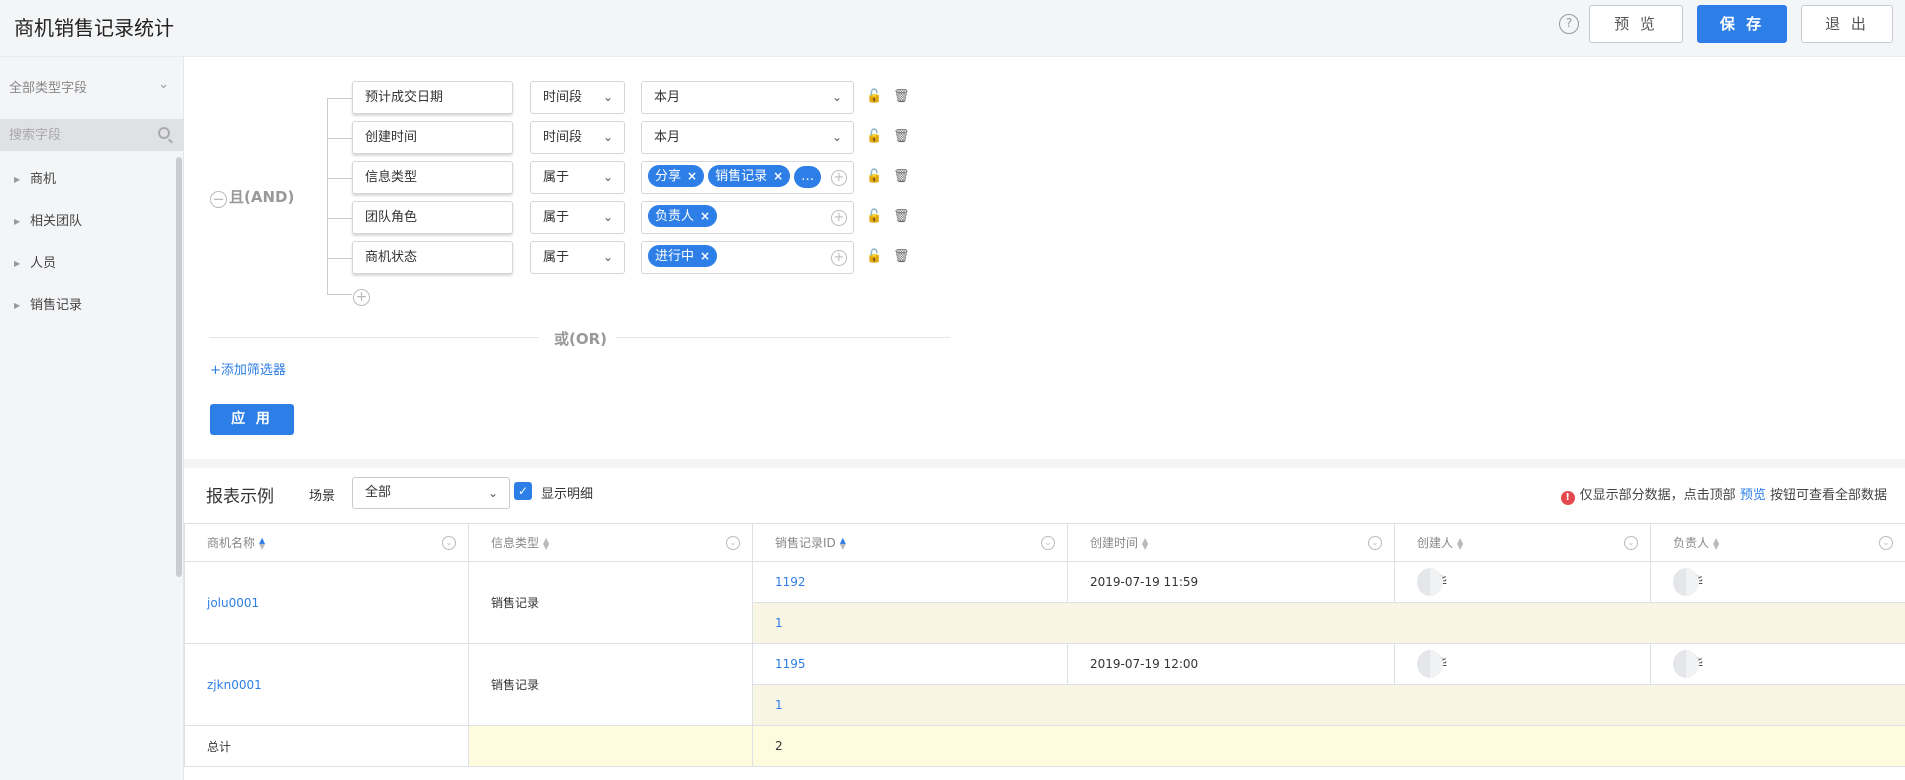 Image resolution: width=1905 pixels, height=780 pixels. What do you see at coordinates (432, 217) in the screenshot?
I see `filter-field: 团队角色` at bounding box center [432, 217].